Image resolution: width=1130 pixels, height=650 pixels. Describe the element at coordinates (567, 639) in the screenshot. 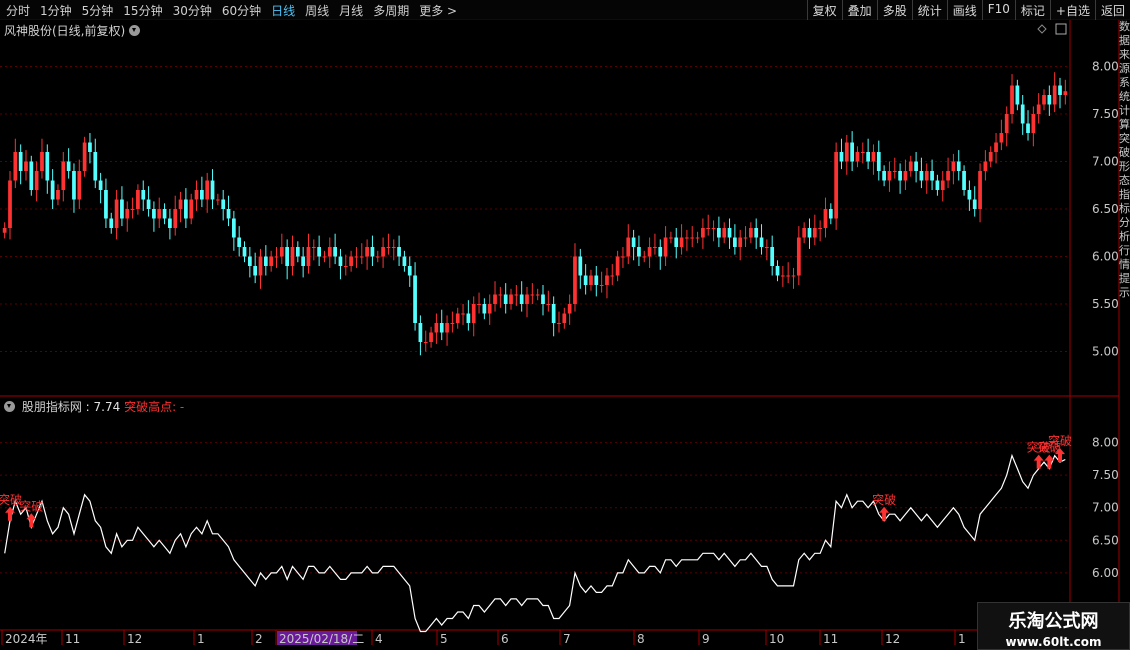

I see `time-axis-label: 7` at that location.